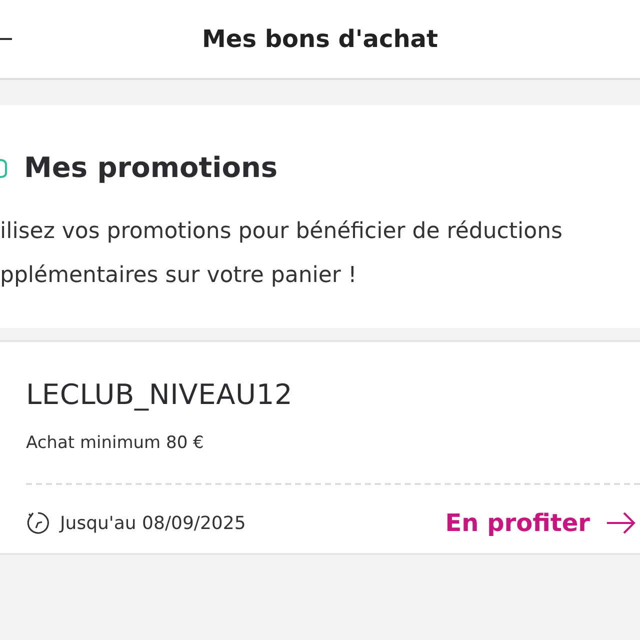 The height and width of the screenshot is (640, 640). Describe the element at coordinates (151, 167) in the screenshot. I see `section-title: Mes promotions` at that location.